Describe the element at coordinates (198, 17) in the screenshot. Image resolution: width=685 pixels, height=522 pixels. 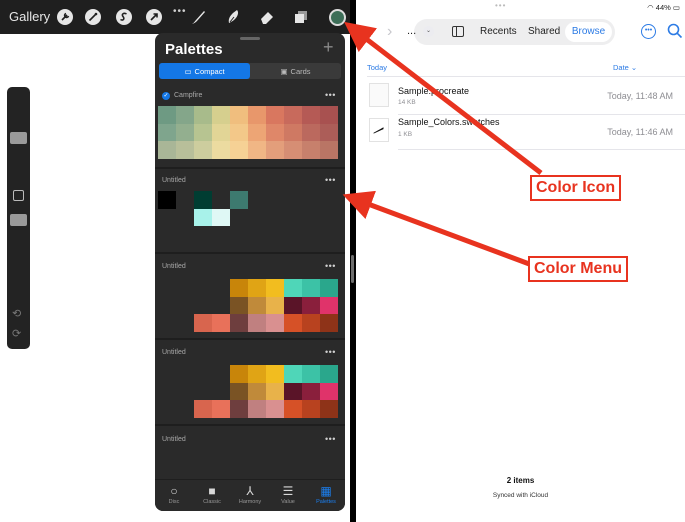
I see `brush-icon` at that location.